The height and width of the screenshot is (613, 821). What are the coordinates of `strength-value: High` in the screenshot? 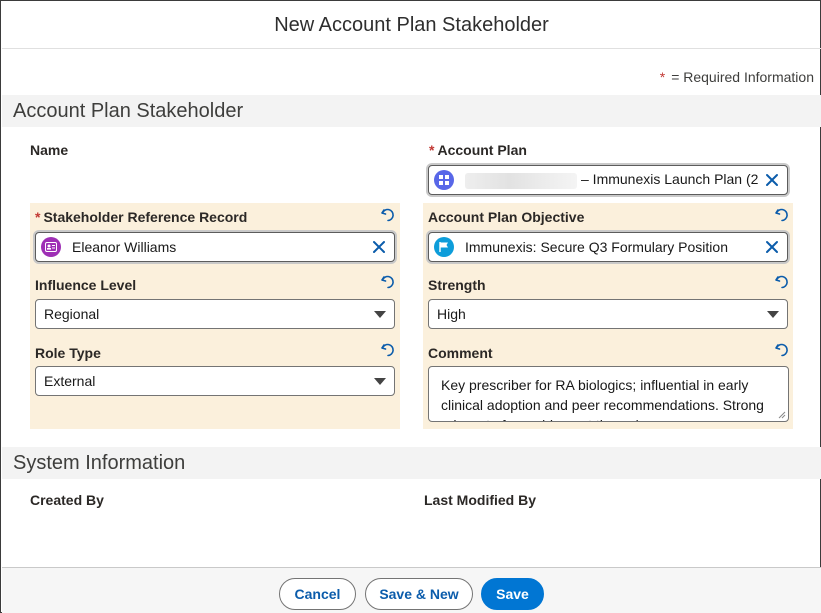 It's located at (451, 314).